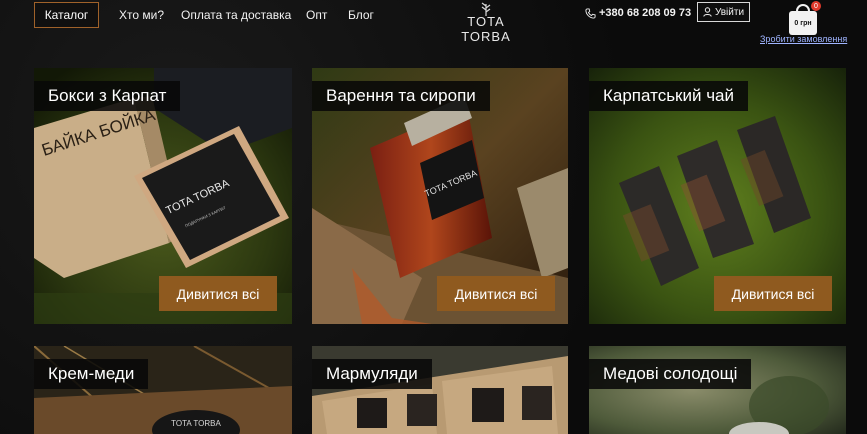 This screenshot has height=434, width=867. What do you see at coordinates (729, 12) in the screenshot?
I see `login-label: Увійти` at bounding box center [729, 12].